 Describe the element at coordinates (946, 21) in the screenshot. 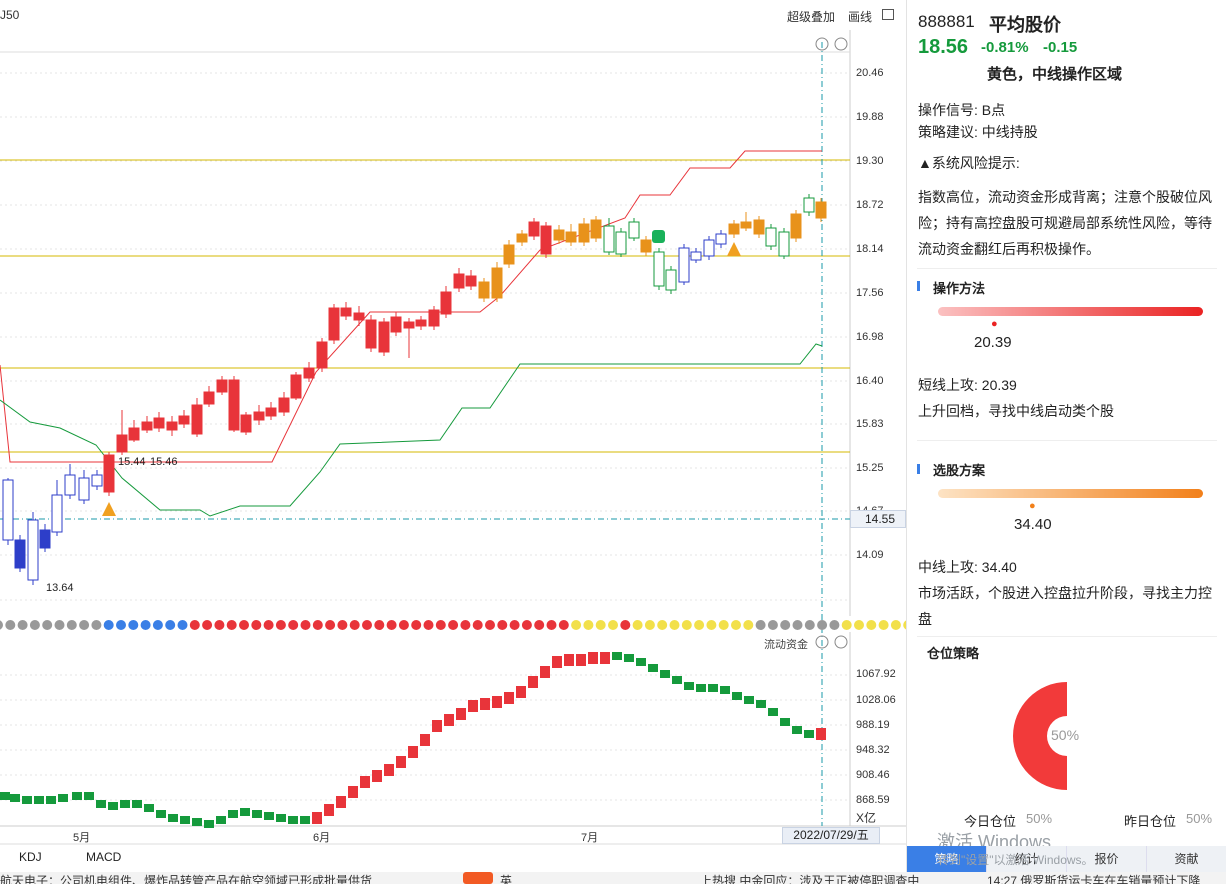

I see `stock-code: 888881` at that location.